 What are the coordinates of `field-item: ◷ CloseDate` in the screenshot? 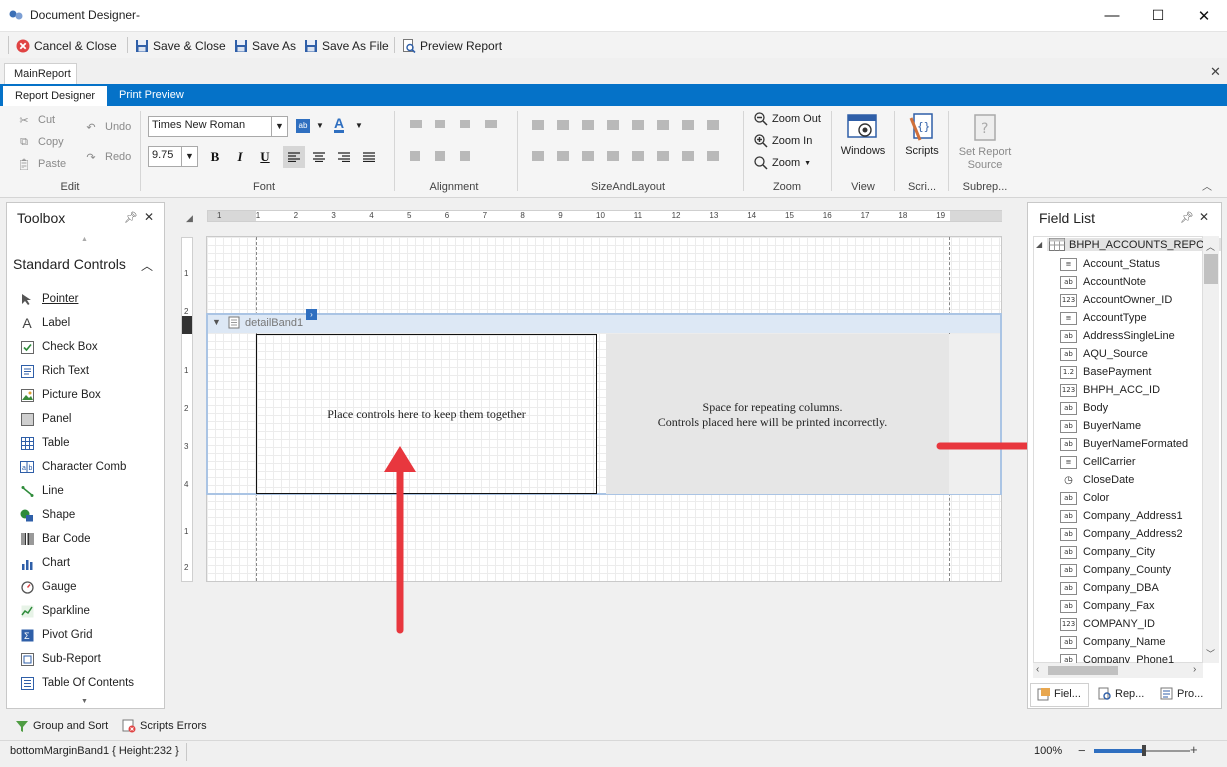 It's located at (1097, 480).